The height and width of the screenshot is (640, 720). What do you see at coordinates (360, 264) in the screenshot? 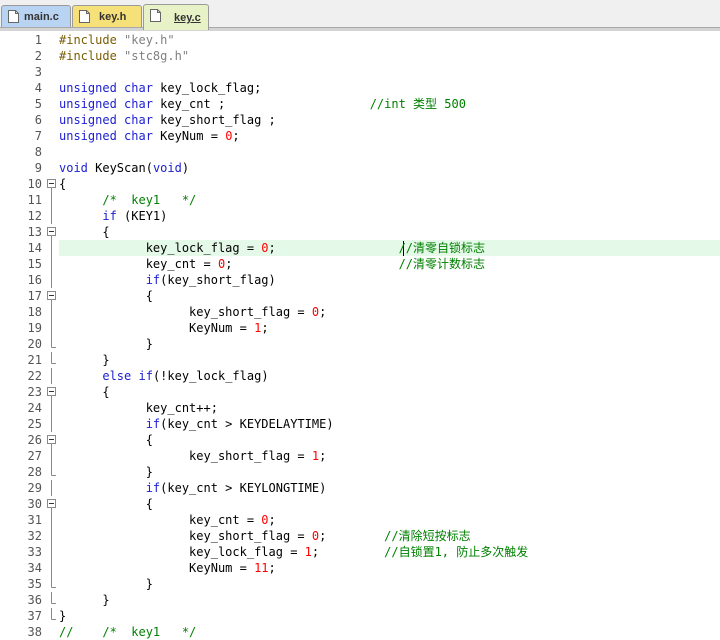
I see `code-line: 15 key_cnt = 0; //清零计数标志` at bounding box center [360, 264].